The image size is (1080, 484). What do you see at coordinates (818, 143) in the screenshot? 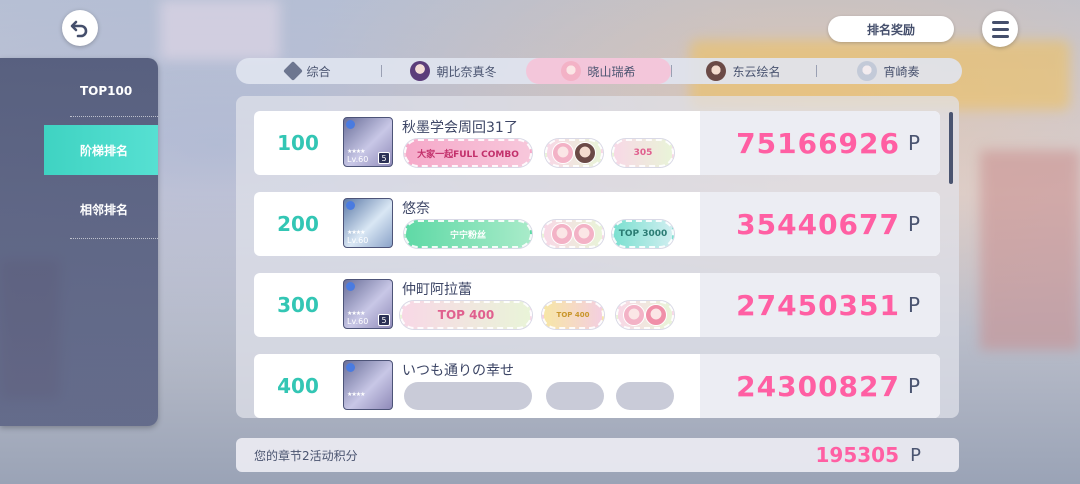
I see `event-score: 75166926` at bounding box center [818, 143].